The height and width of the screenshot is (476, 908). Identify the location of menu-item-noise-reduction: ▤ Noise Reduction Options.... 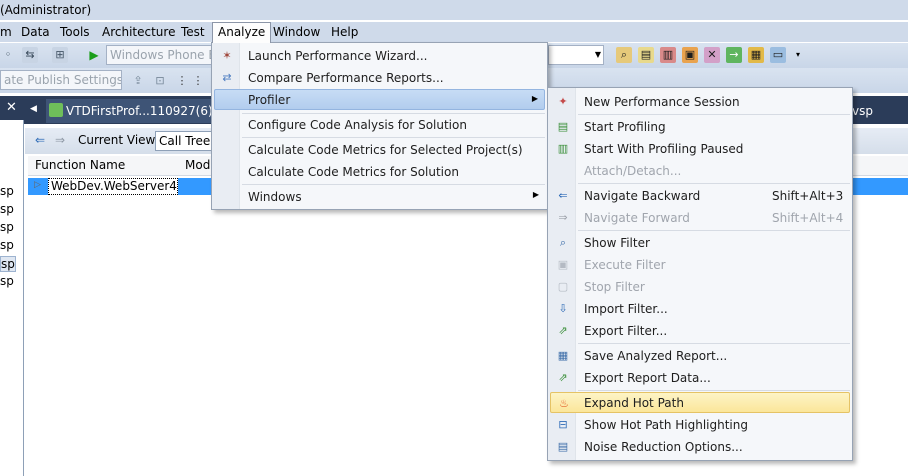
(700, 447).